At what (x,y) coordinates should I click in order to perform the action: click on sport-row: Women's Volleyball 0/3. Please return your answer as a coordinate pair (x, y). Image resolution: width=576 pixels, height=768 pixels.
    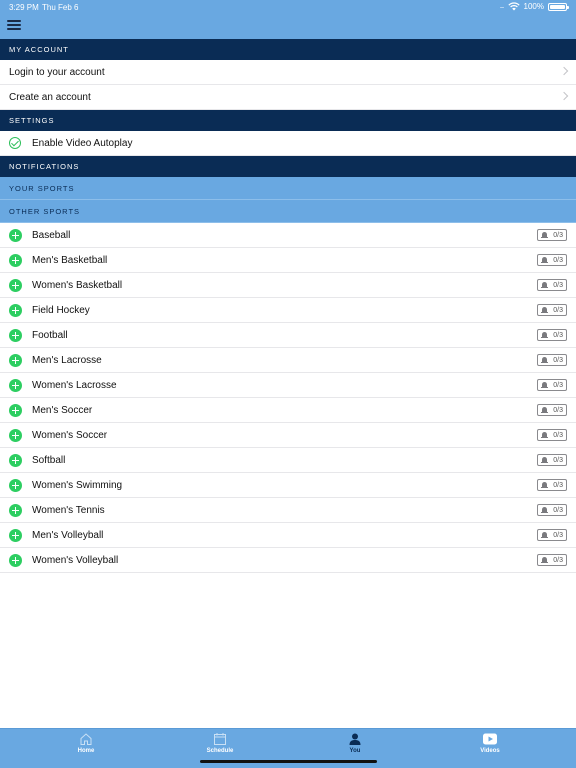
    Looking at the image, I should click on (288, 560).